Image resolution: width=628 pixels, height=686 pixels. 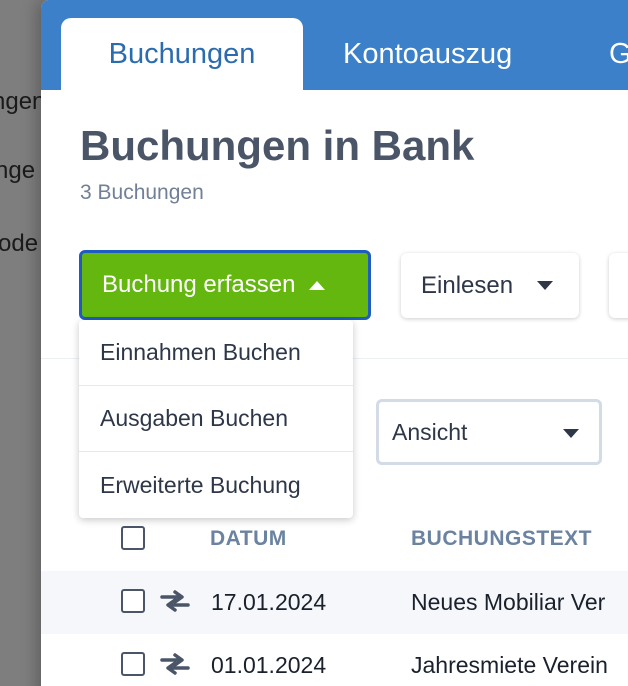 What do you see at coordinates (216, 485) in the screenshot?
I see `menu-item-advanced: Erweiterte Buchung` at bounding box center [216, 485].